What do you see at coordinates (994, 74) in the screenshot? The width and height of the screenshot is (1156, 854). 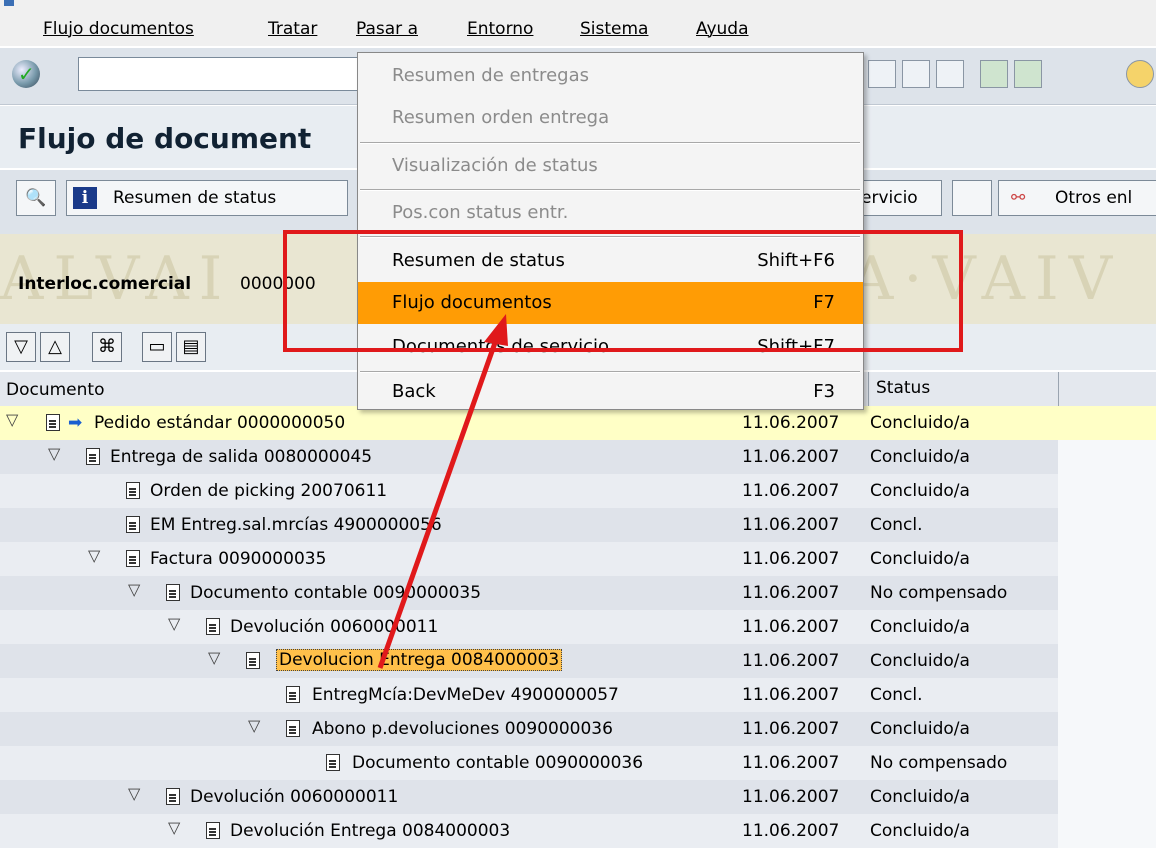 I see `new-session-icon` at bounding box center [994, 74].